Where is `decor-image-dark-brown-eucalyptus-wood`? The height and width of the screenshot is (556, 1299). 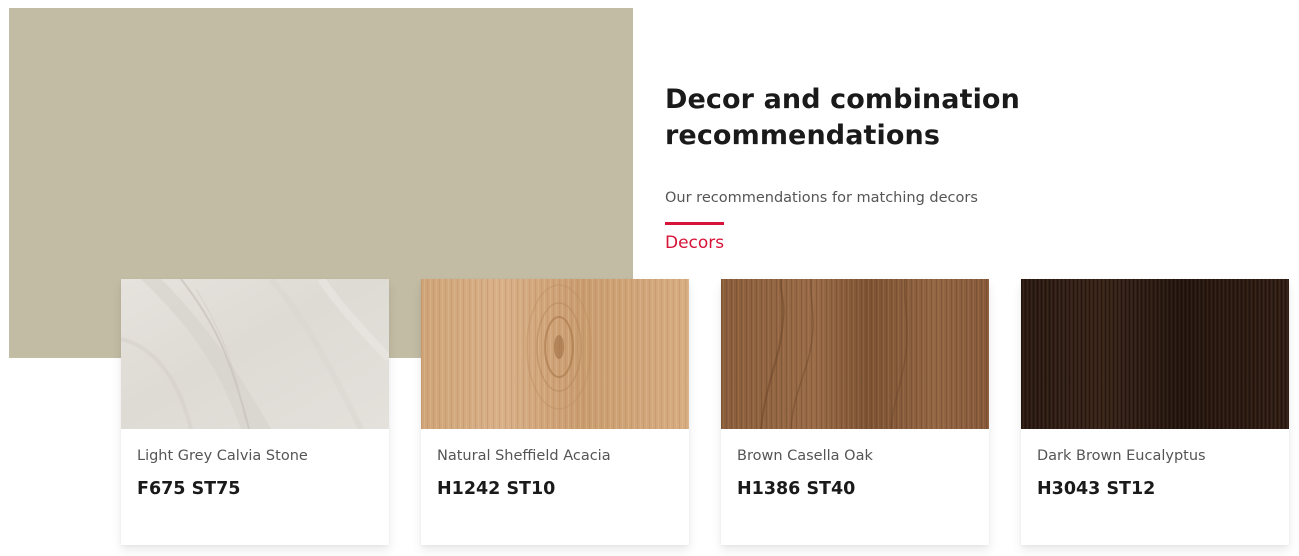
decor-image-dark-brown-eucalyptus-wood is located at coordinates (1155, 354).